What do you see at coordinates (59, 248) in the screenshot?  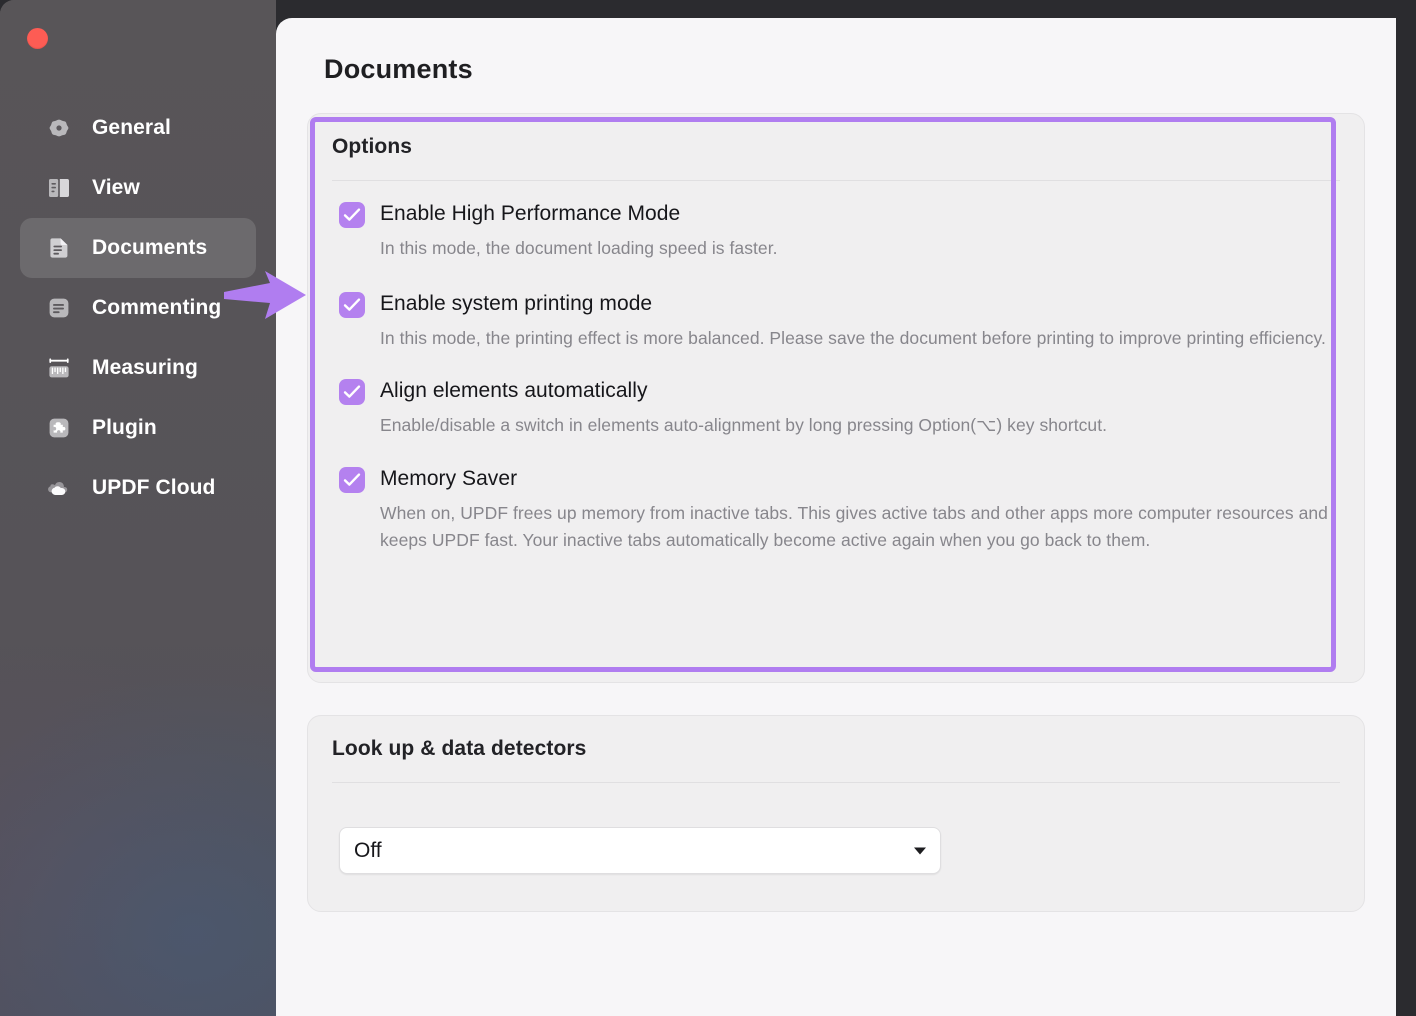 I see `document-icon` at bounding box center [59, 248].